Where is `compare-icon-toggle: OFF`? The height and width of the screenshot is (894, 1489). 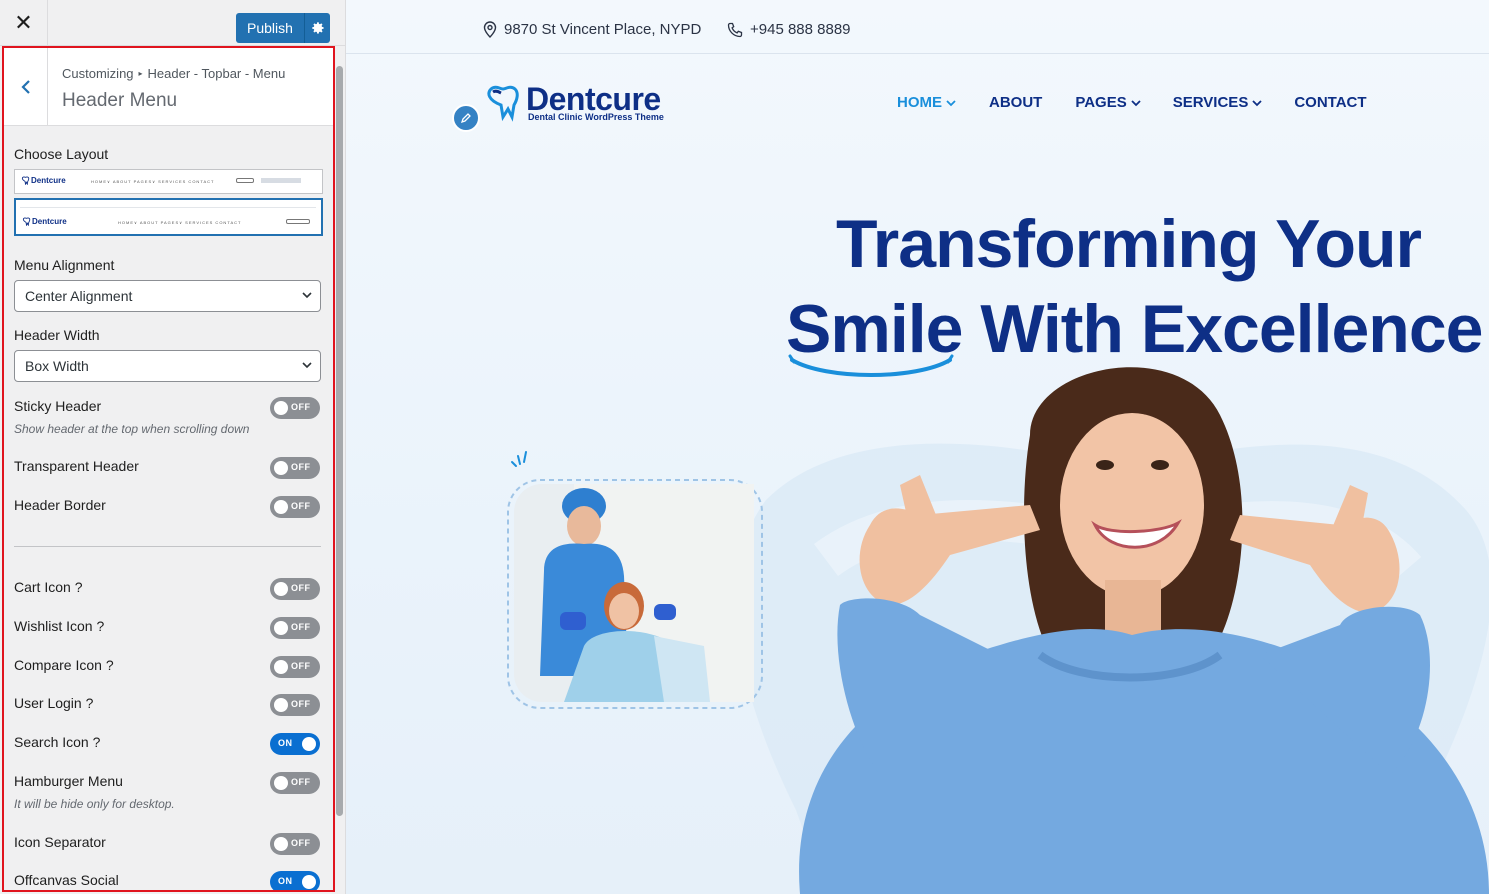 compare-icon-toggle: OFF is located at coordinates (295, 667).